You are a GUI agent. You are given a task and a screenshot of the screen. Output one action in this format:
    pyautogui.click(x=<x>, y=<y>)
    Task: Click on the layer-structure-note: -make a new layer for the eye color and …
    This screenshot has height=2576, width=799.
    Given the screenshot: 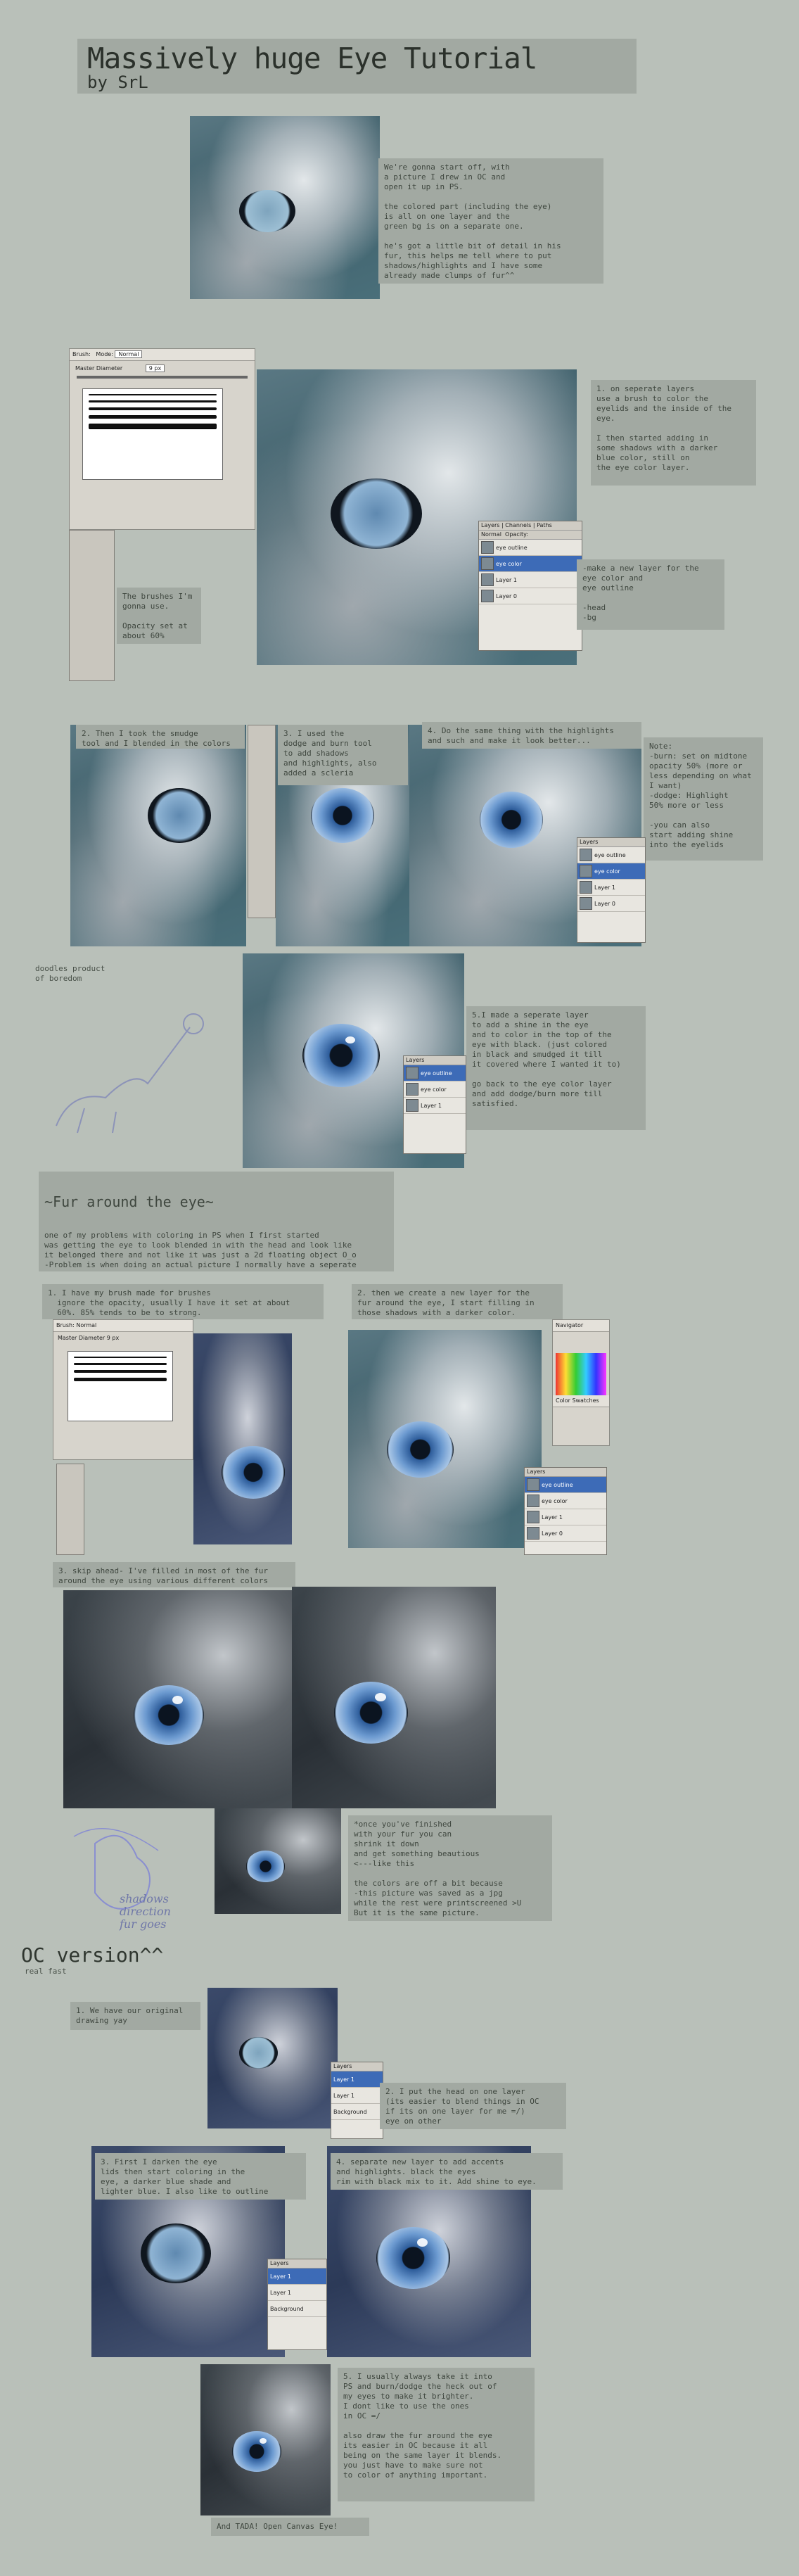 What is the action you would take?
    pyautogui.click(x=650, y=594)
    